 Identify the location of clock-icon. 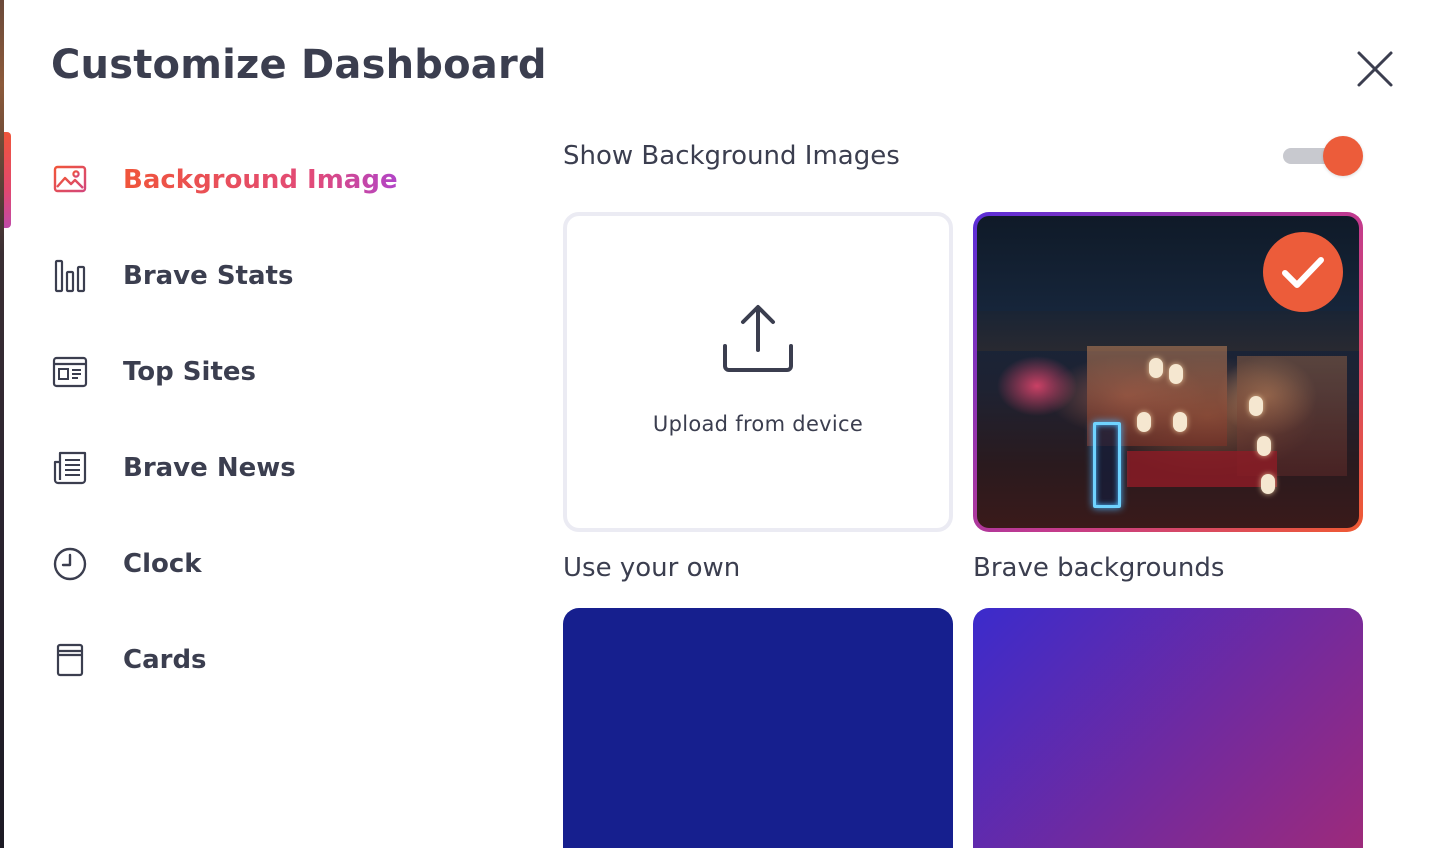
(70, 564).